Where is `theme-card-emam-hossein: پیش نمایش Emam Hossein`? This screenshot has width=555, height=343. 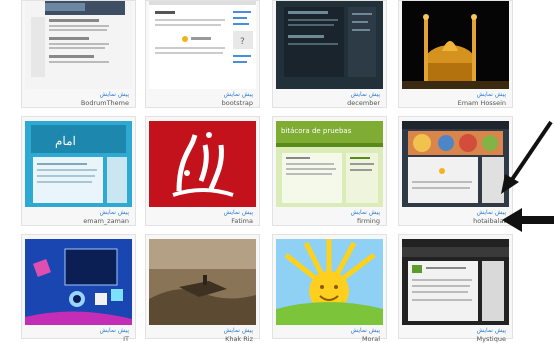
theme-card-emam-hossein: پیش نمایش Emam Hossein is located at coordinates (455, 54).